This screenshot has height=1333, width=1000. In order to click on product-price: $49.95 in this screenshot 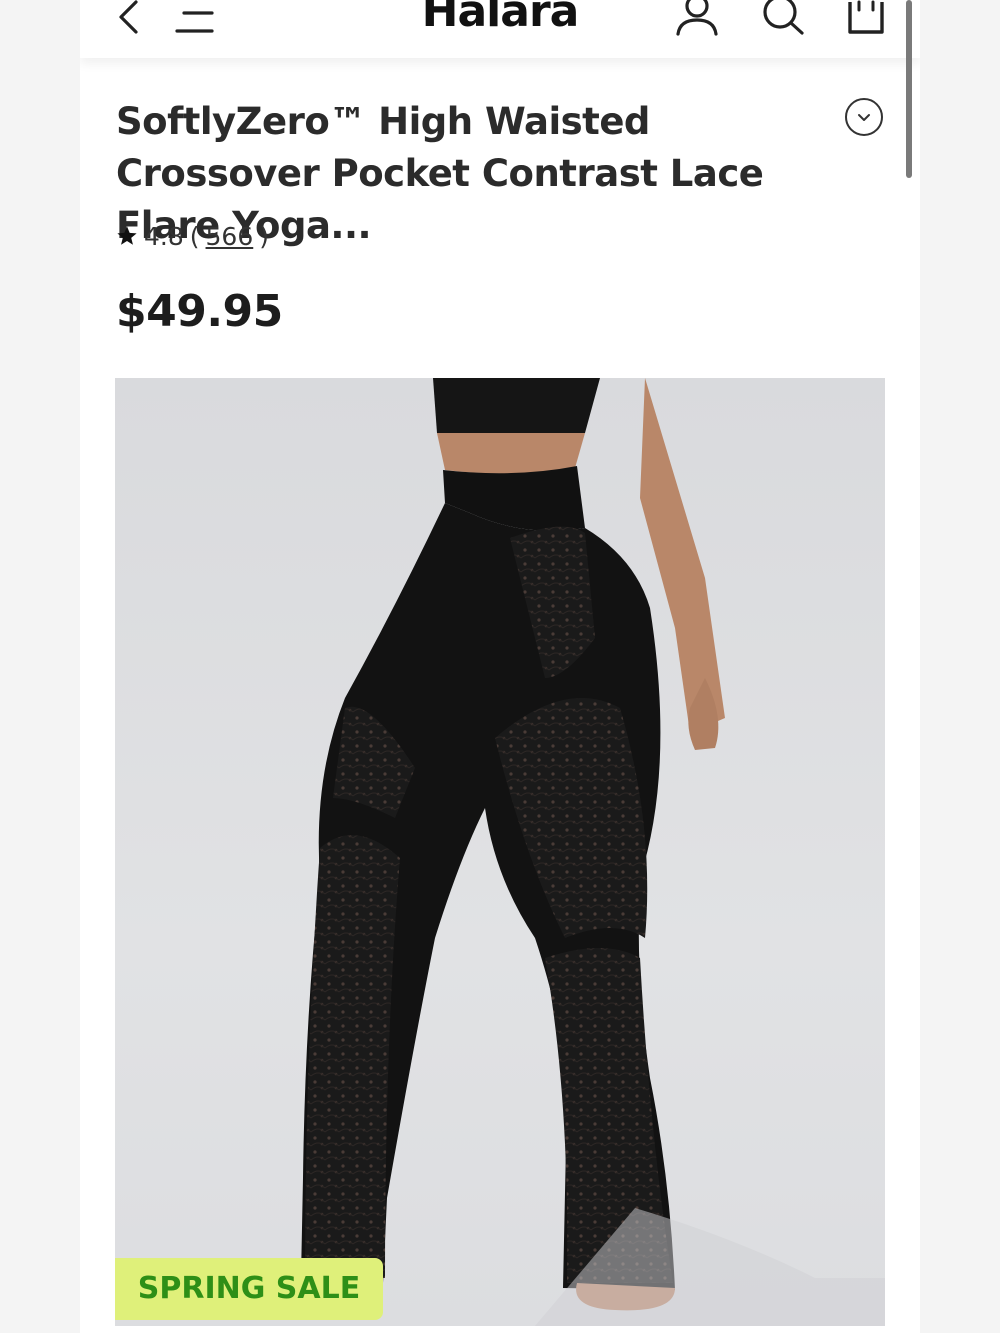, I will do `click(199, 311)`.